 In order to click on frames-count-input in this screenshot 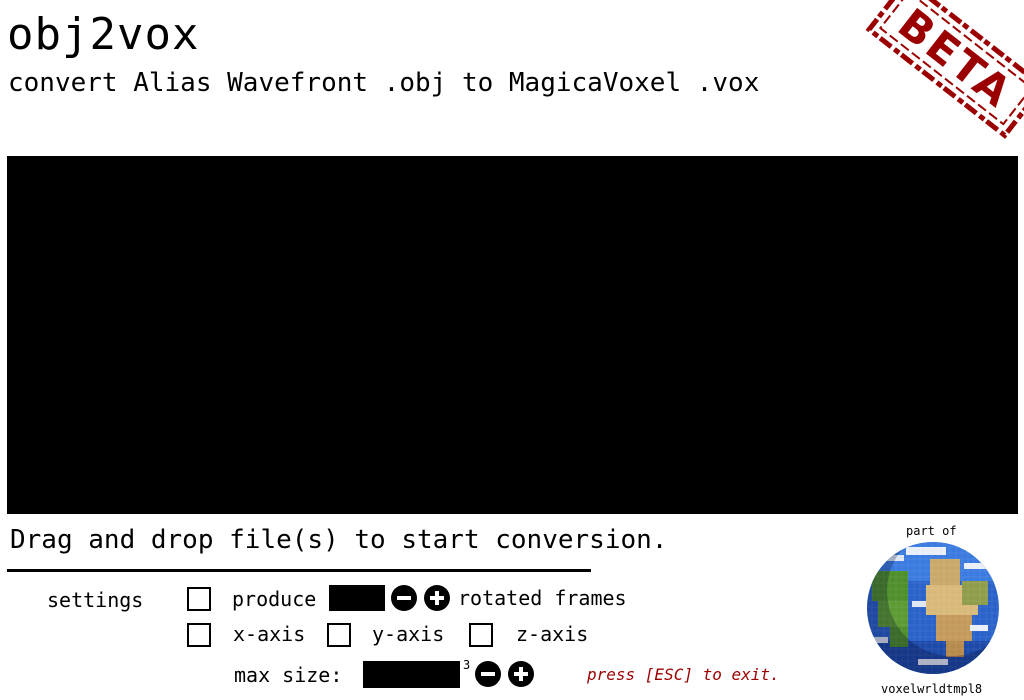, I will do `click(357, 598)`.